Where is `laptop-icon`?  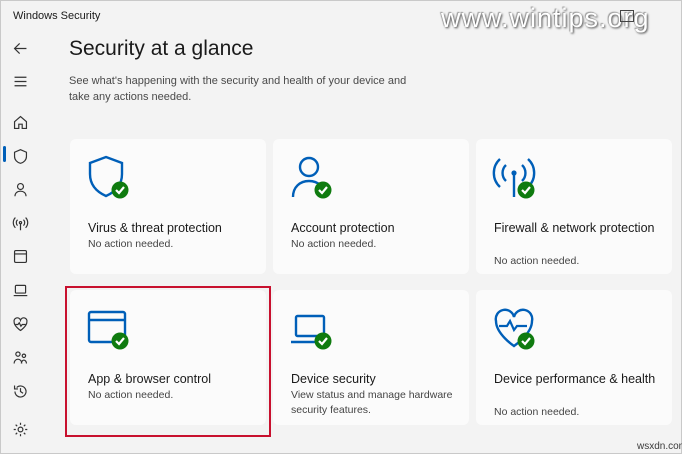
laptop-icon is located at coordinates (20, 290).